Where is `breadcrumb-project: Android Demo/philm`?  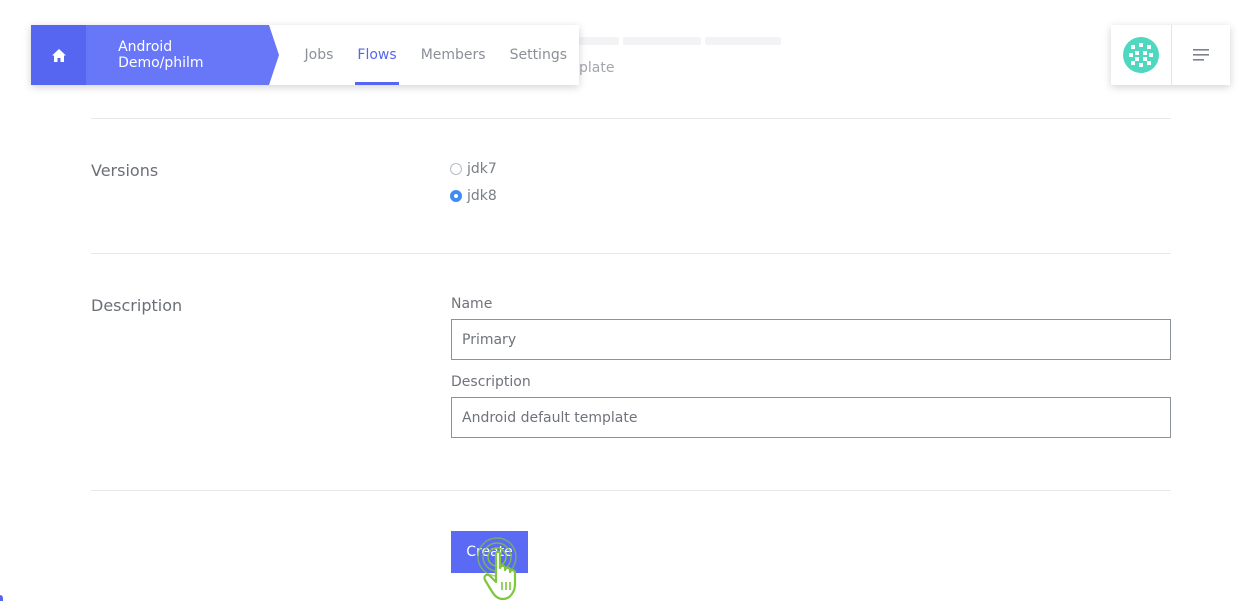
breadcrumb-project: Android Demo/philm is located at coordinates (177, 55).